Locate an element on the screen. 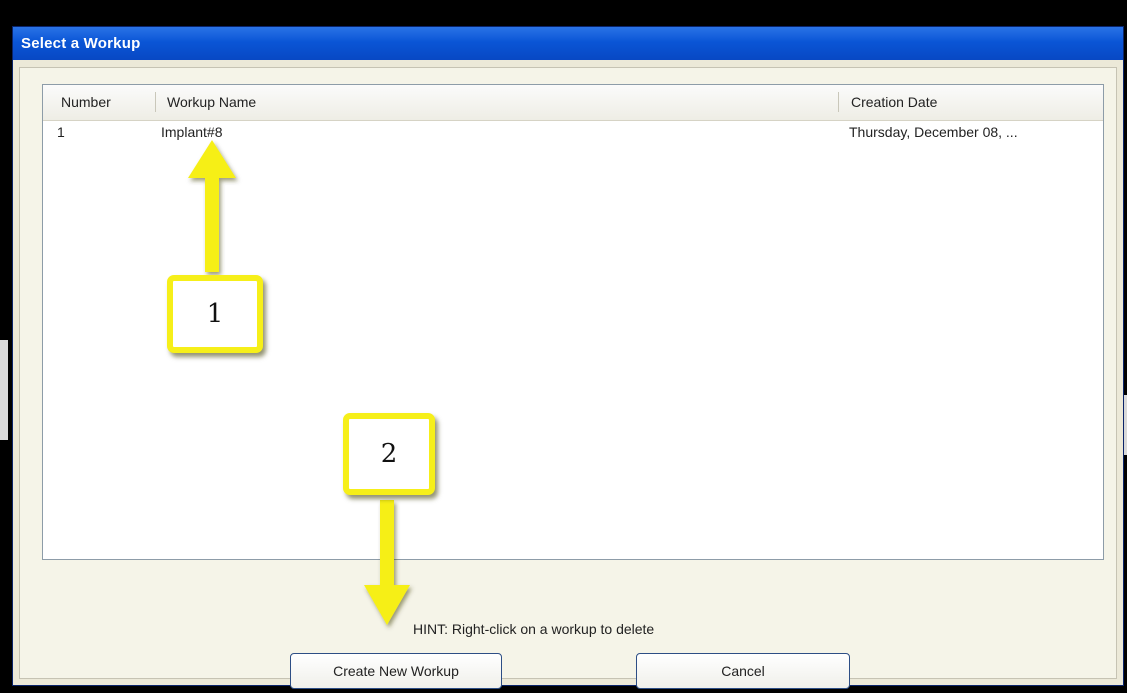 The image size is (1127, 693). row-workup-name: Implant#8 is located at coordinates (192, 132).